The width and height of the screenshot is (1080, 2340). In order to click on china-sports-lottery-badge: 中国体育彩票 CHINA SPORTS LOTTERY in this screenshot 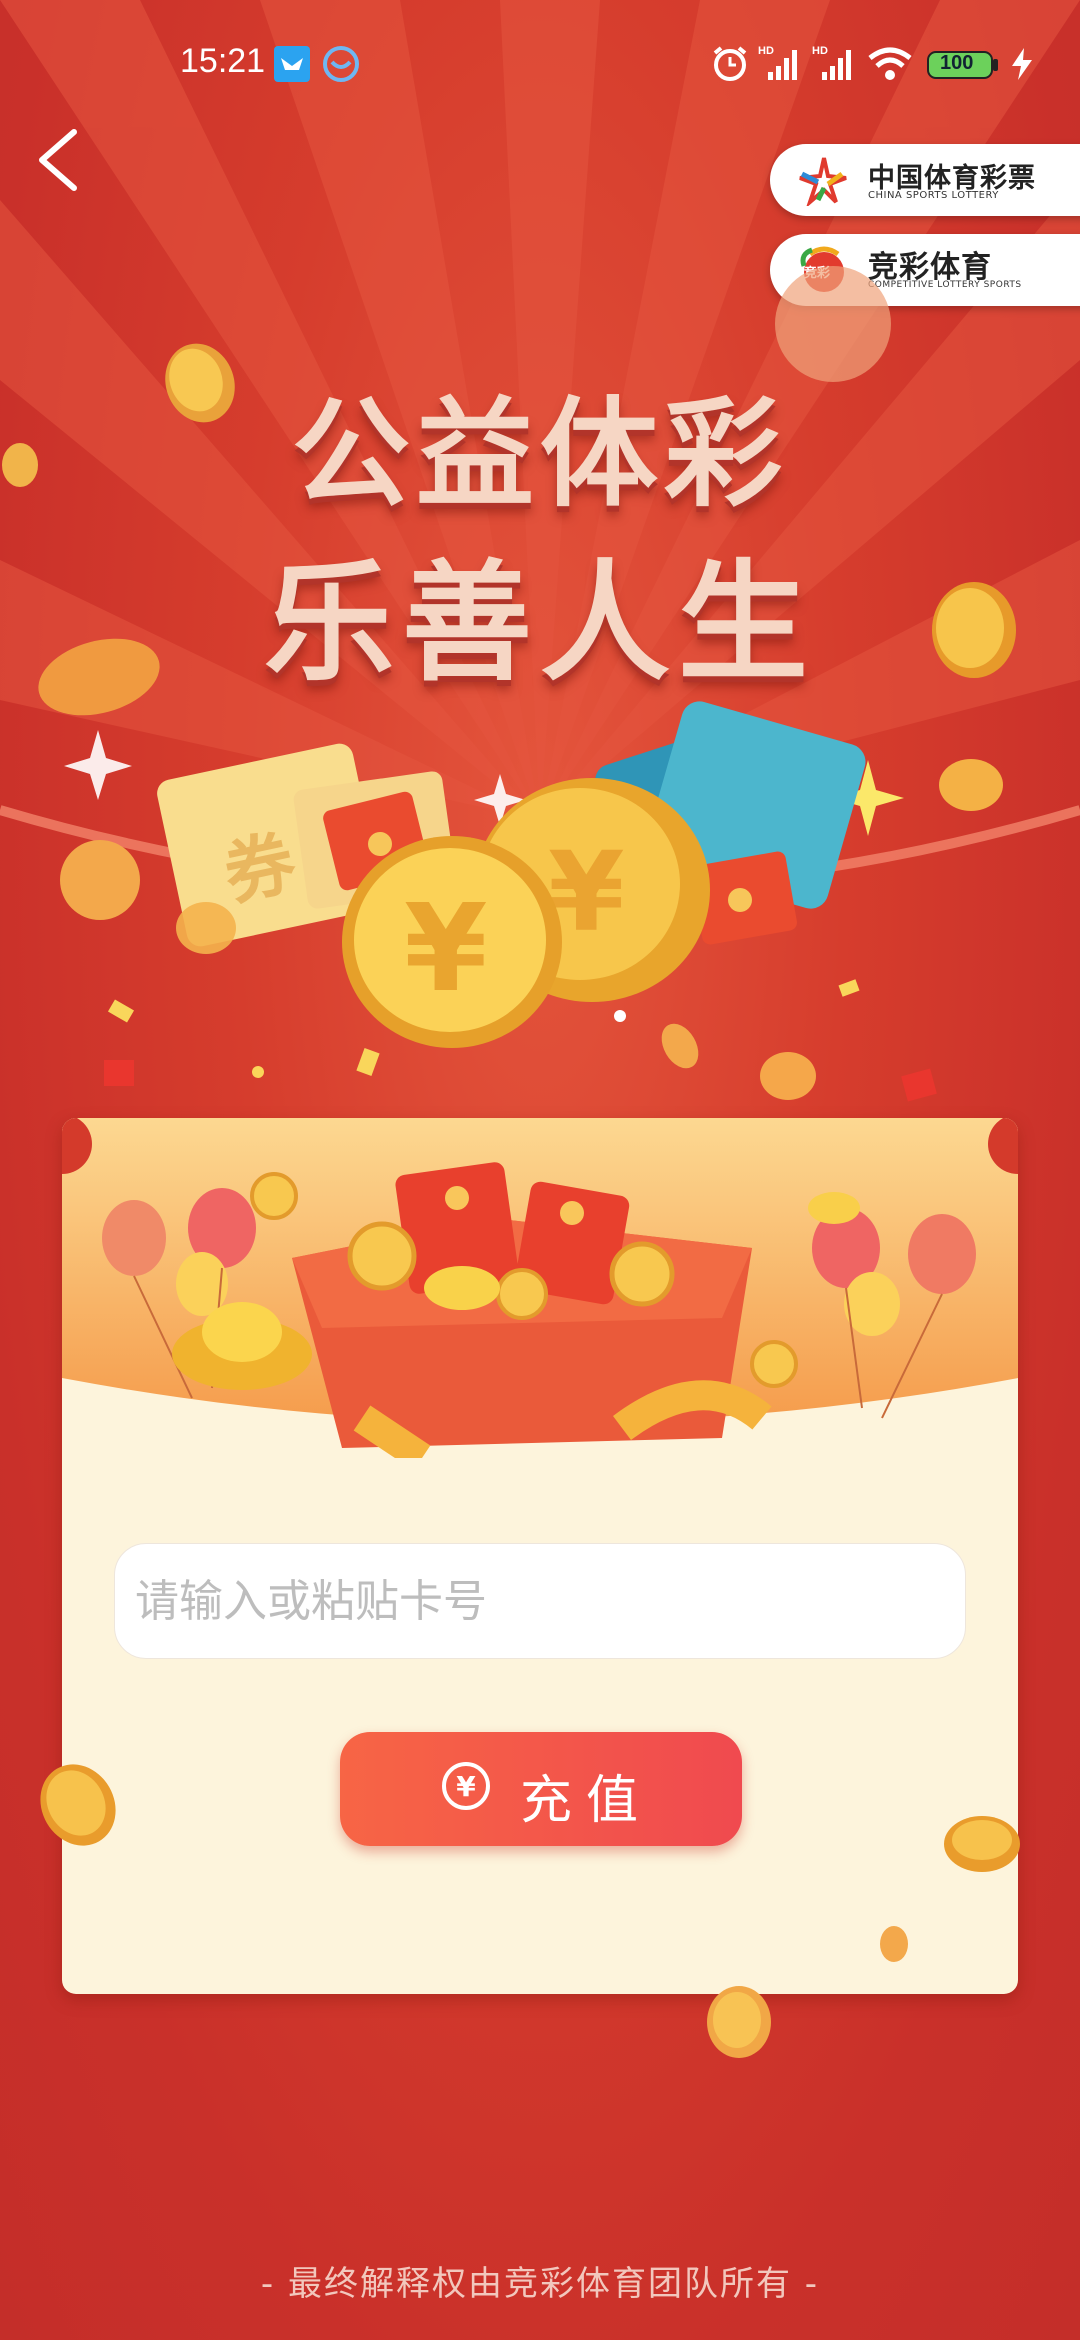, I will do `click(925, 180)`.